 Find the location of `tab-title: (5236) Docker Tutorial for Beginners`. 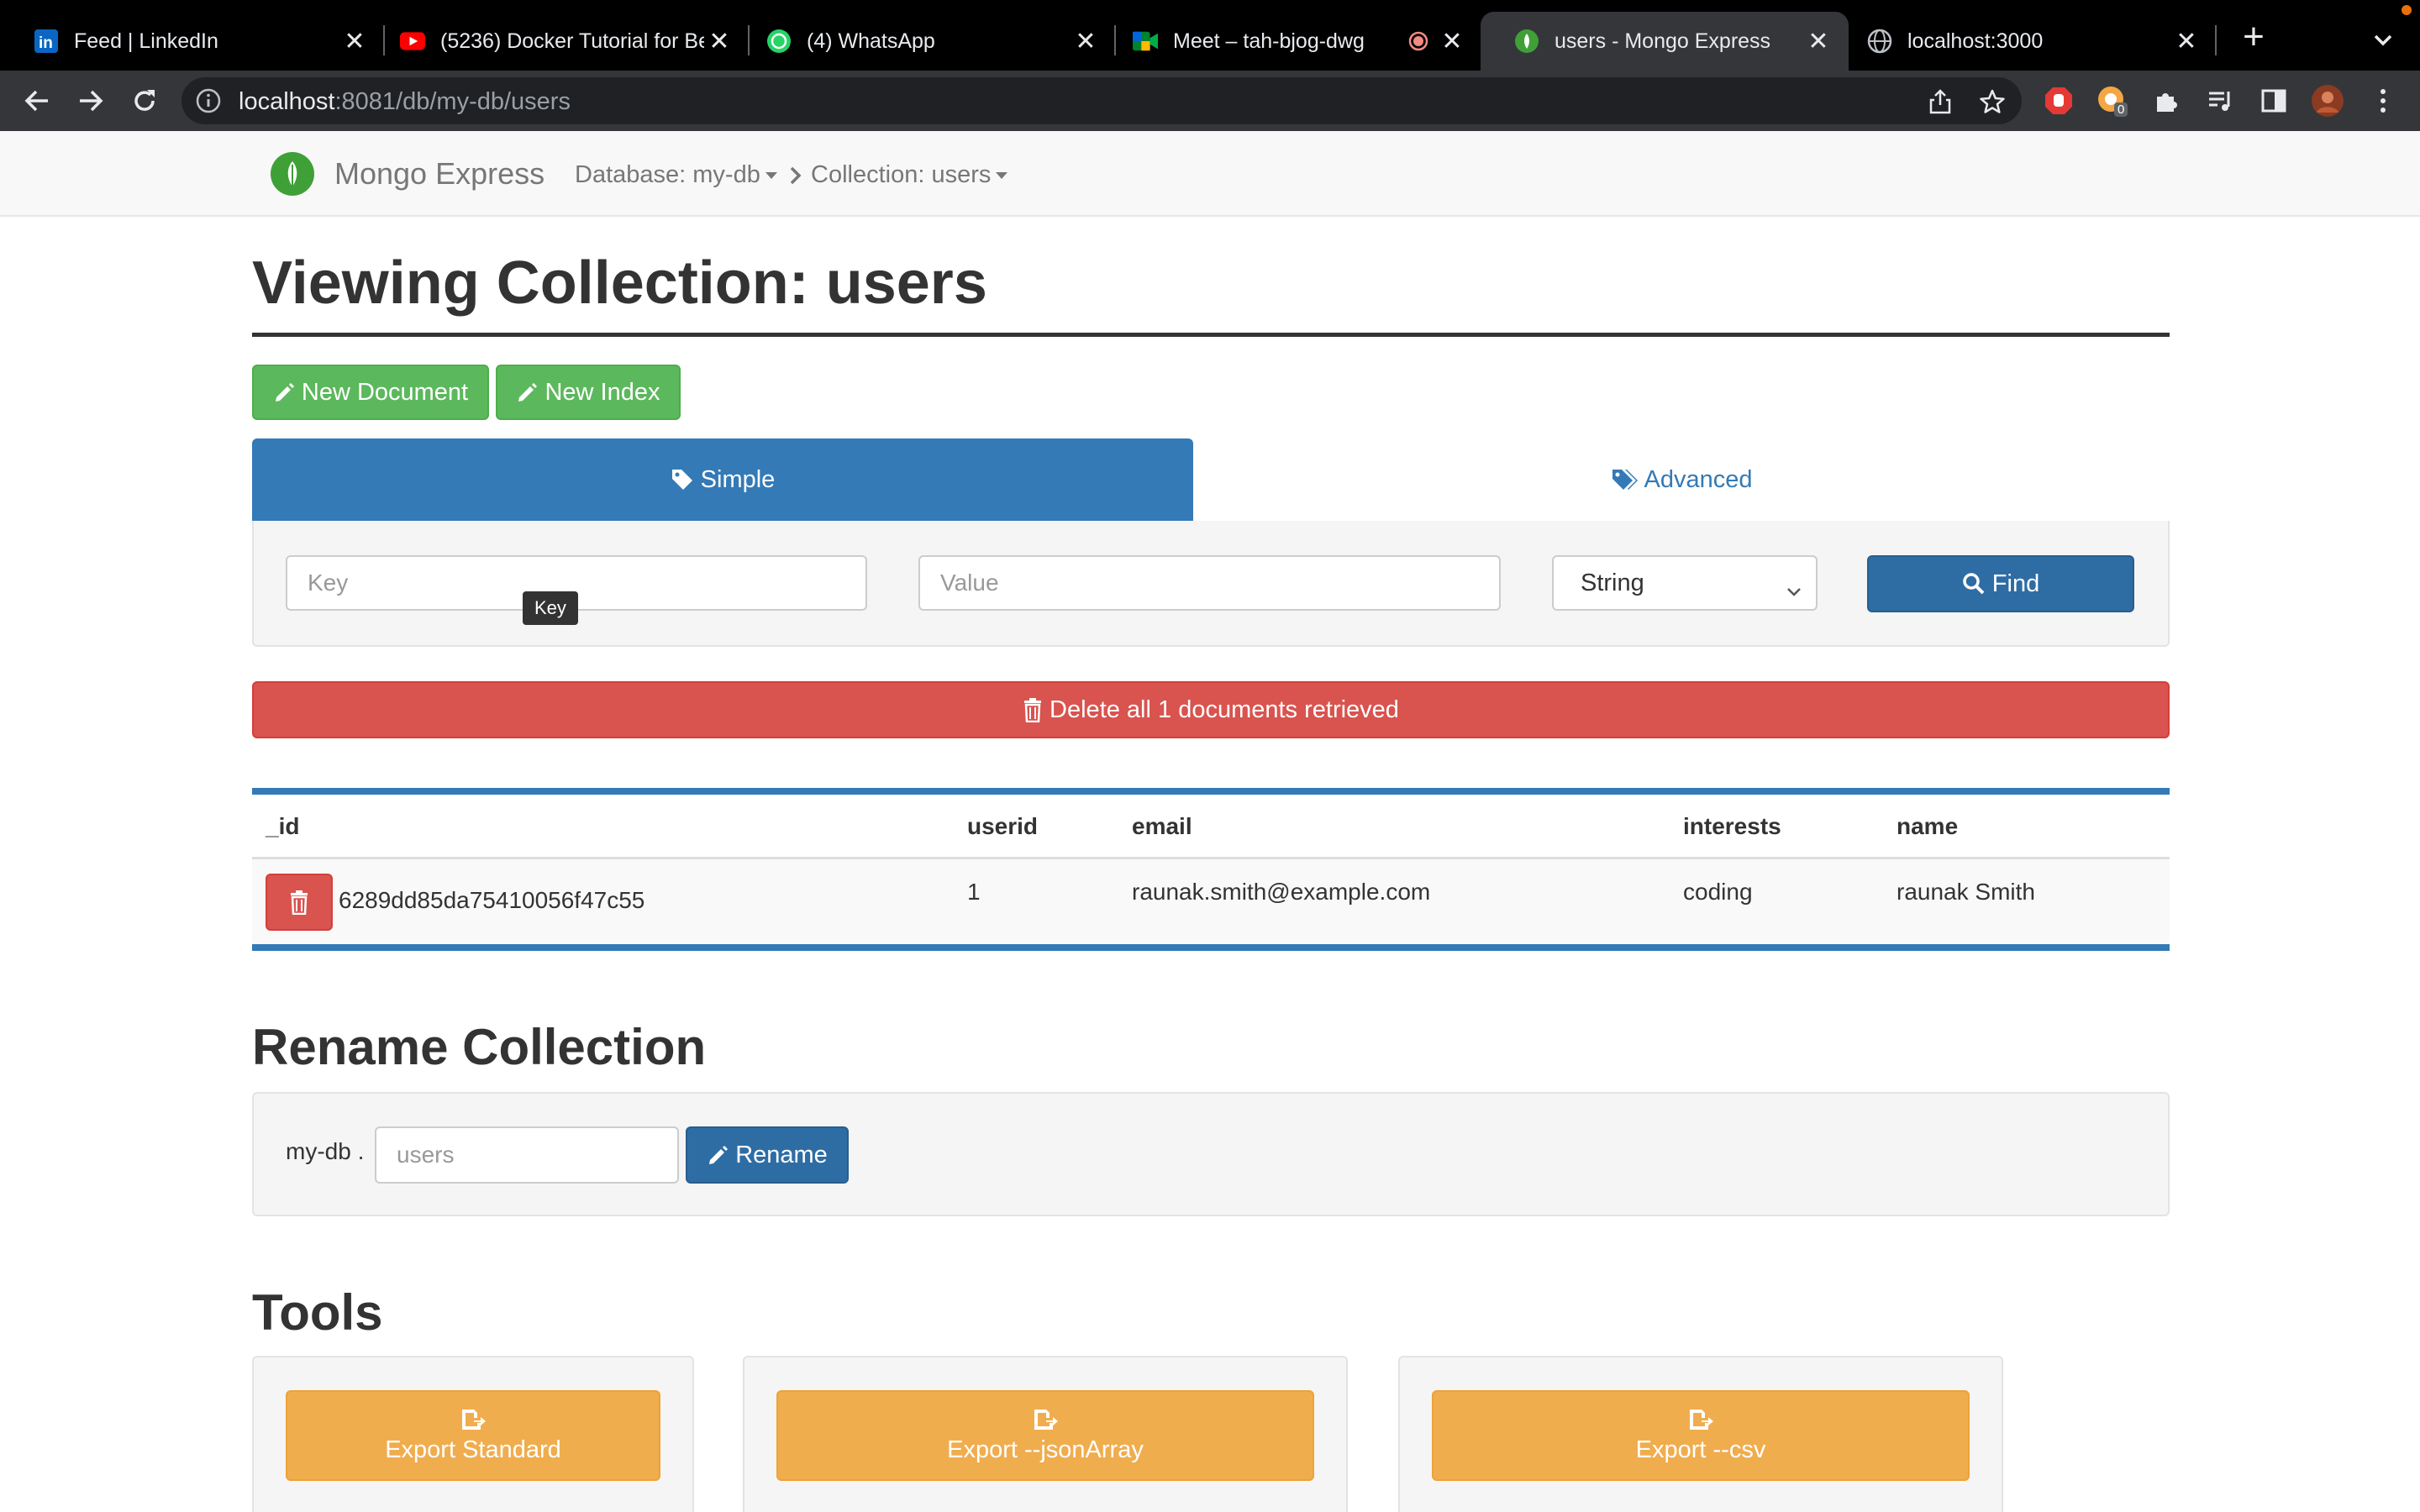

tab-title: (5236) Docker Tutorial for Beginners is located at coordinates (572, 41).